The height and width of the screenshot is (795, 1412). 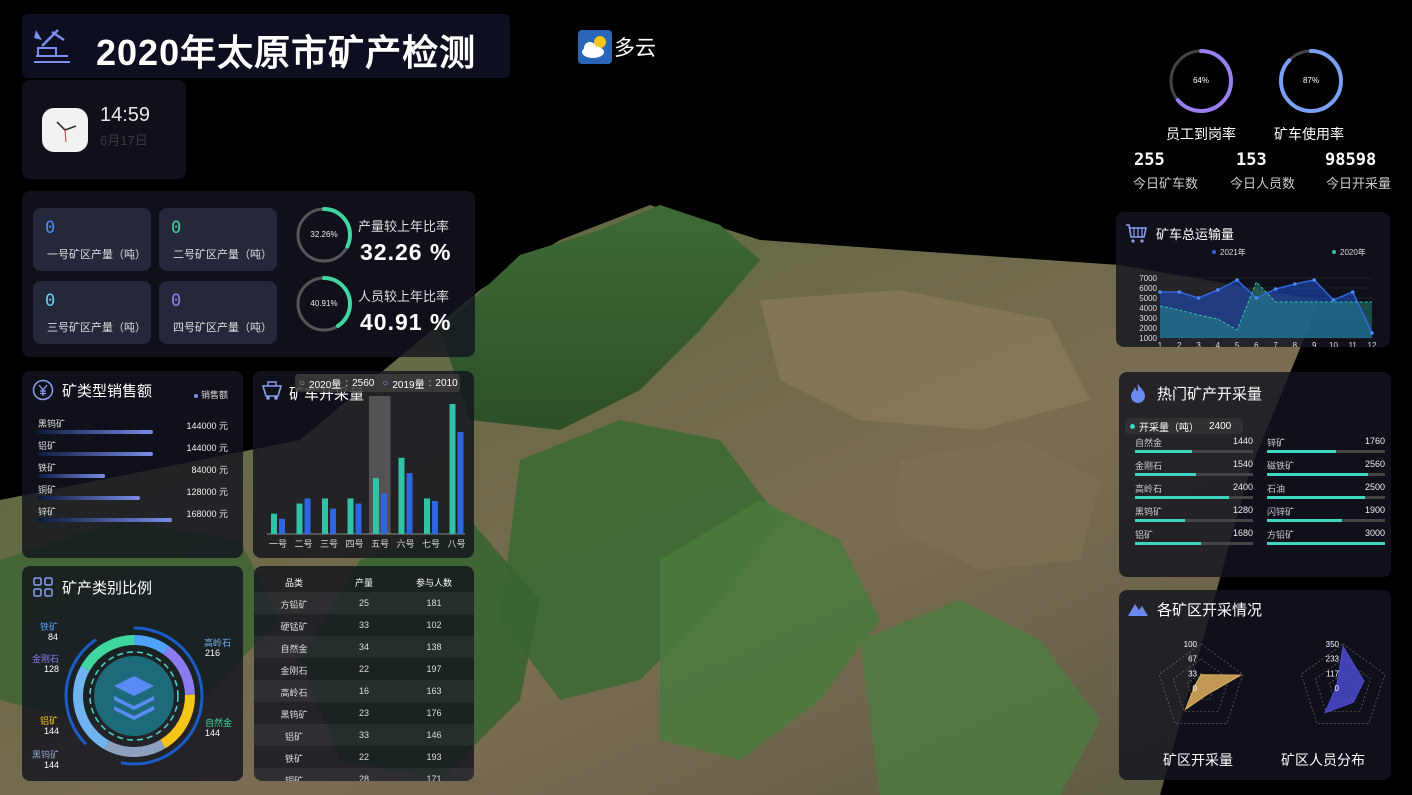 I want to click on hot-item: 自然金 1440, so click(x=1194, y=447).